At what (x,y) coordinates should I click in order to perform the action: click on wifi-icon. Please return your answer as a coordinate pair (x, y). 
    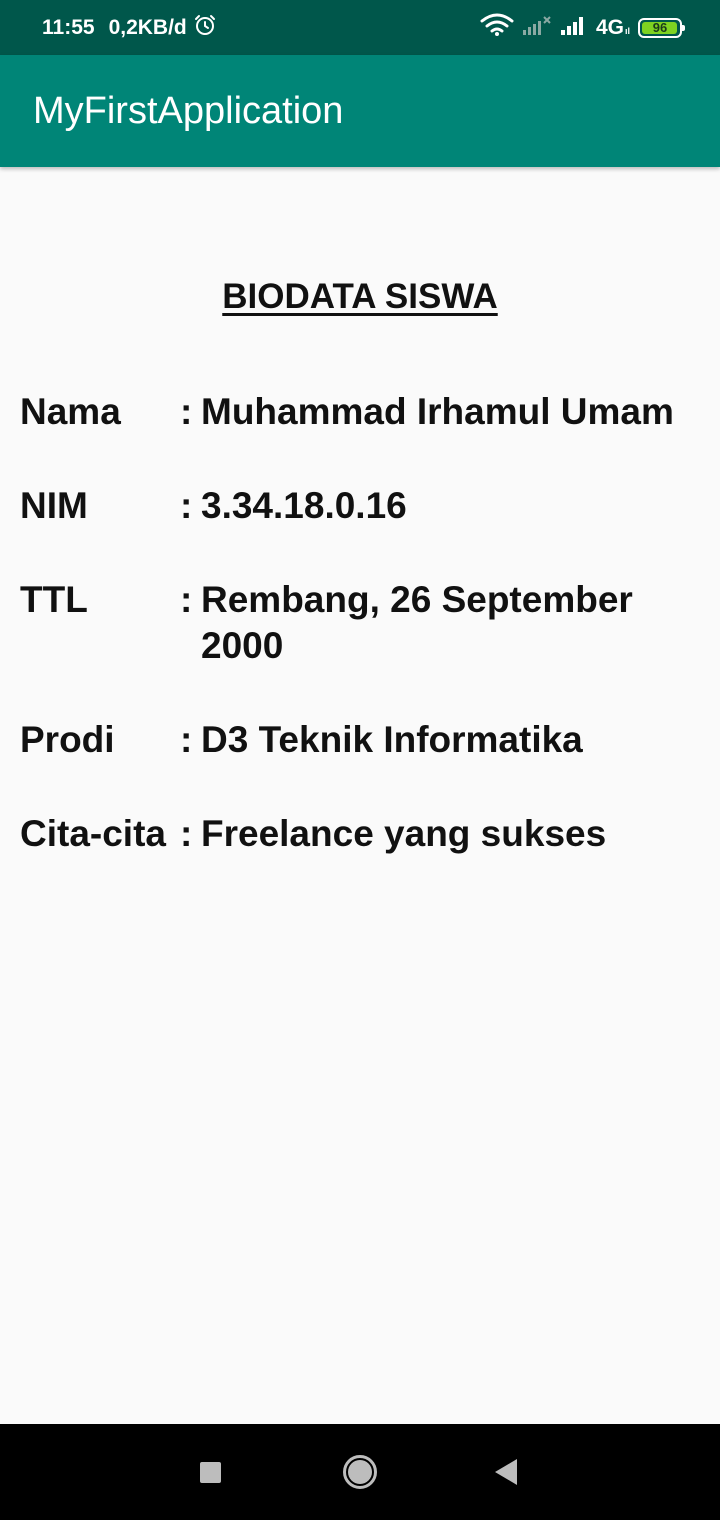
    Looking at the image, I should click on (497, 27).